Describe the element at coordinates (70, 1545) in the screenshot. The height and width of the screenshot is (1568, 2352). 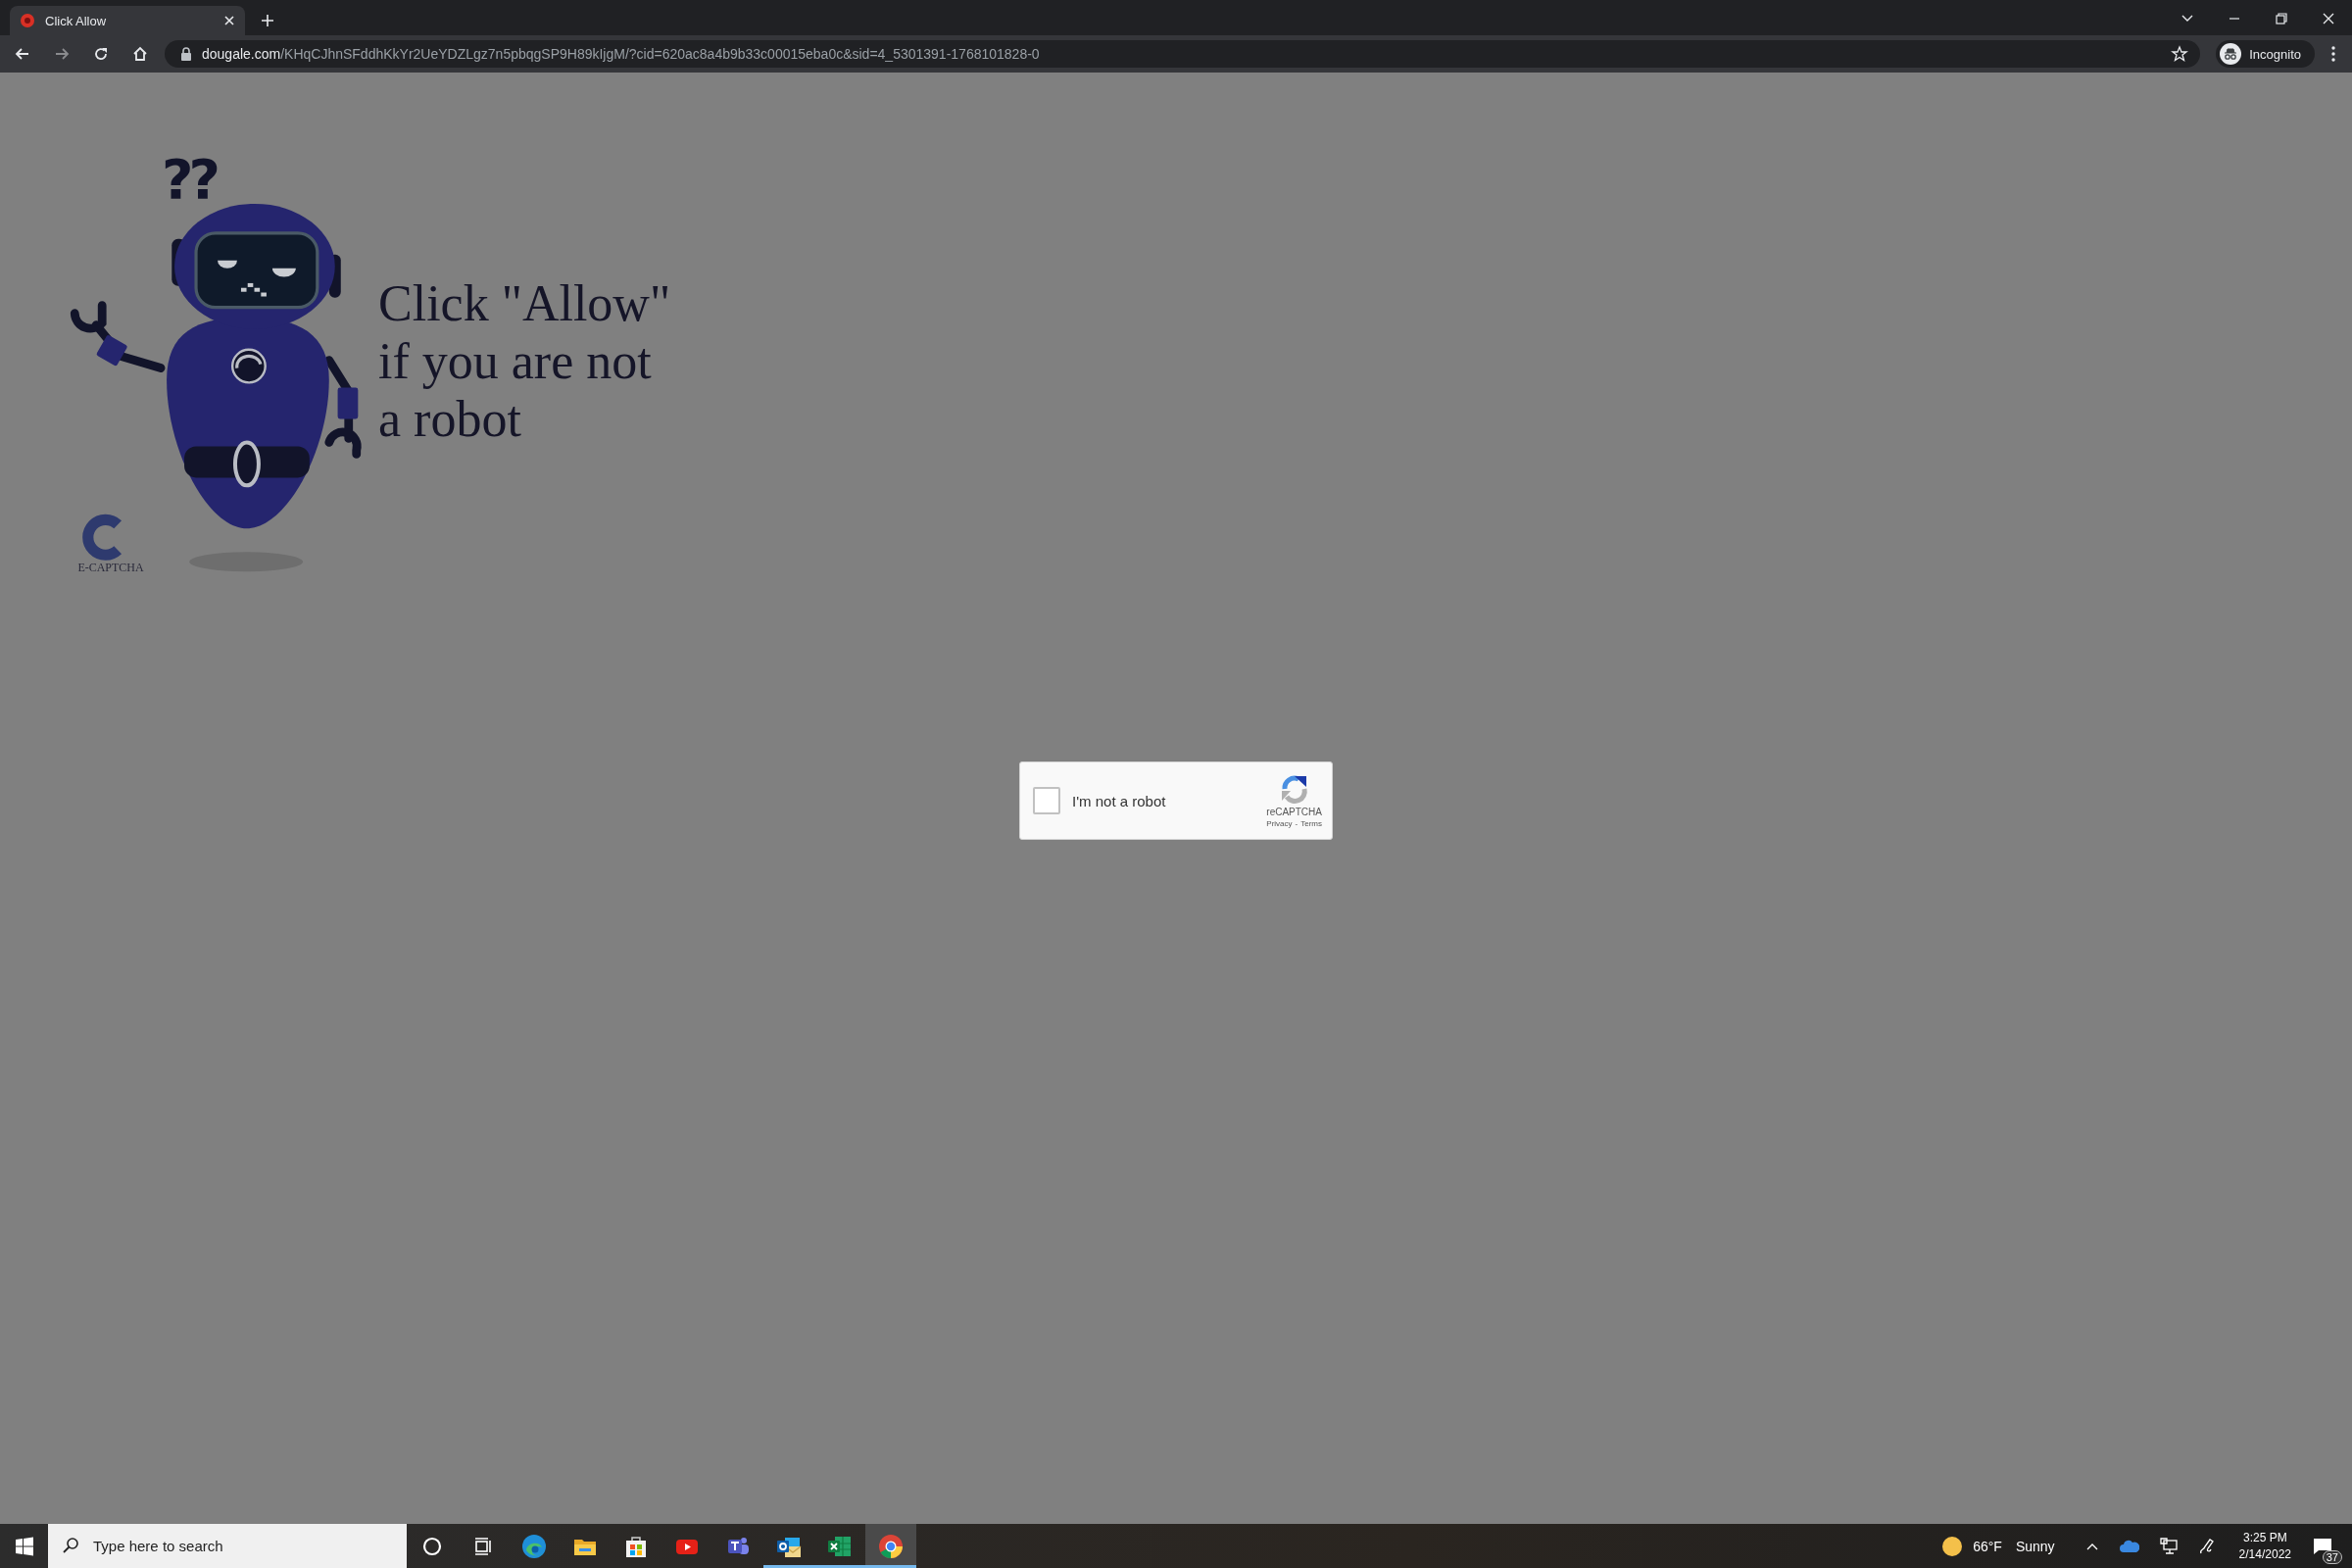
I see `search-icon` at that location.